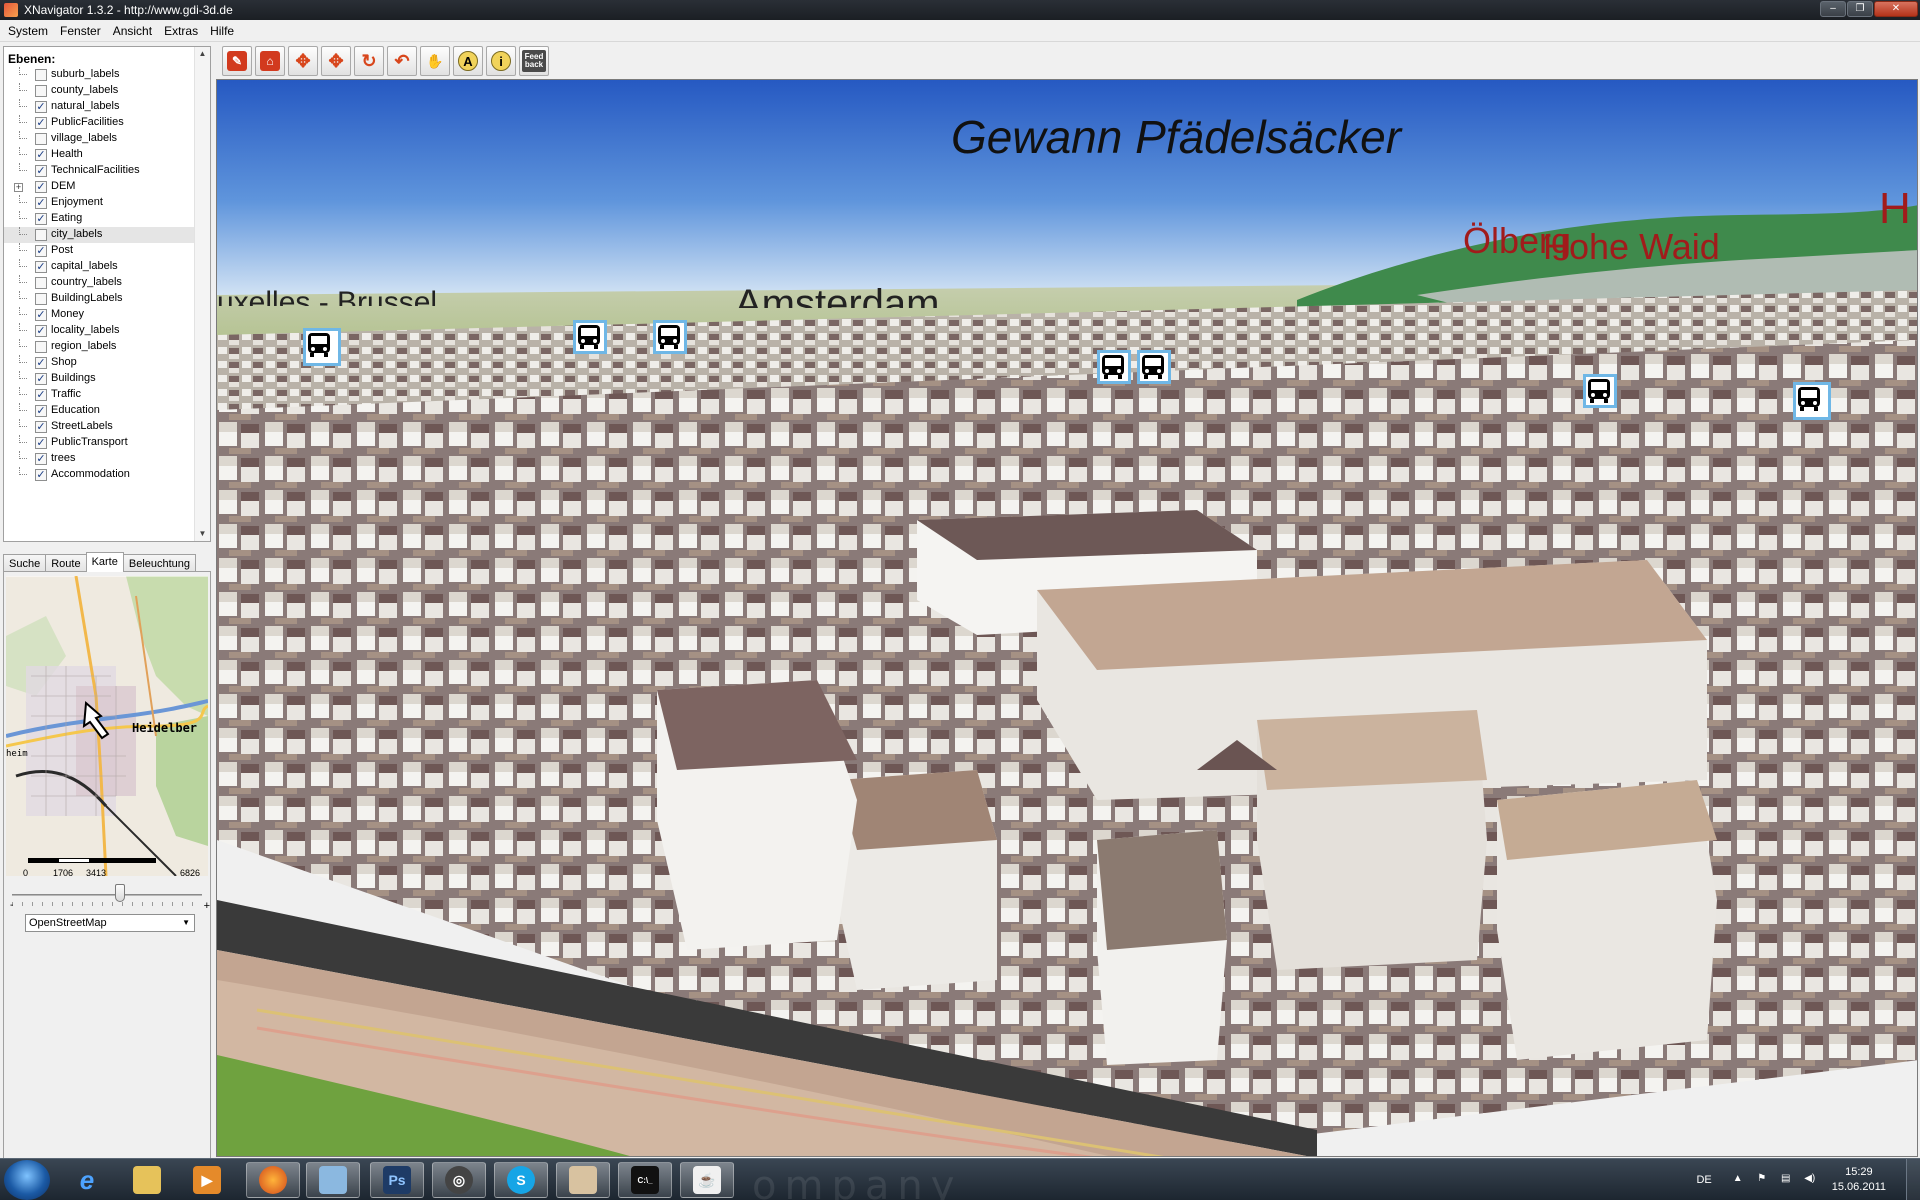  I want to click on overview-map: Heidelber heim 0 1706 3413 6826, so click(107, 726).